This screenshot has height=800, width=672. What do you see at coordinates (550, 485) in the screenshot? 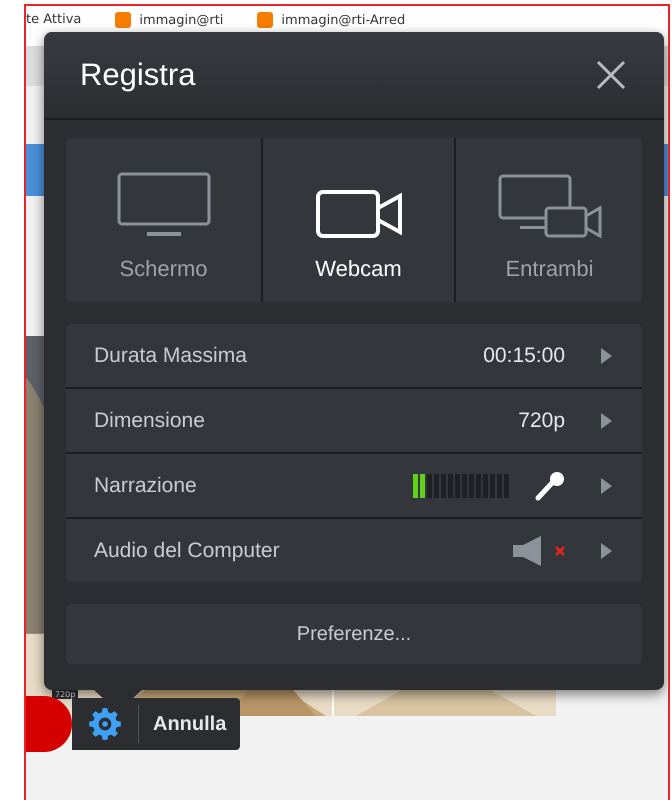
I see `microphone-icon` at bounding box center [550, 485].